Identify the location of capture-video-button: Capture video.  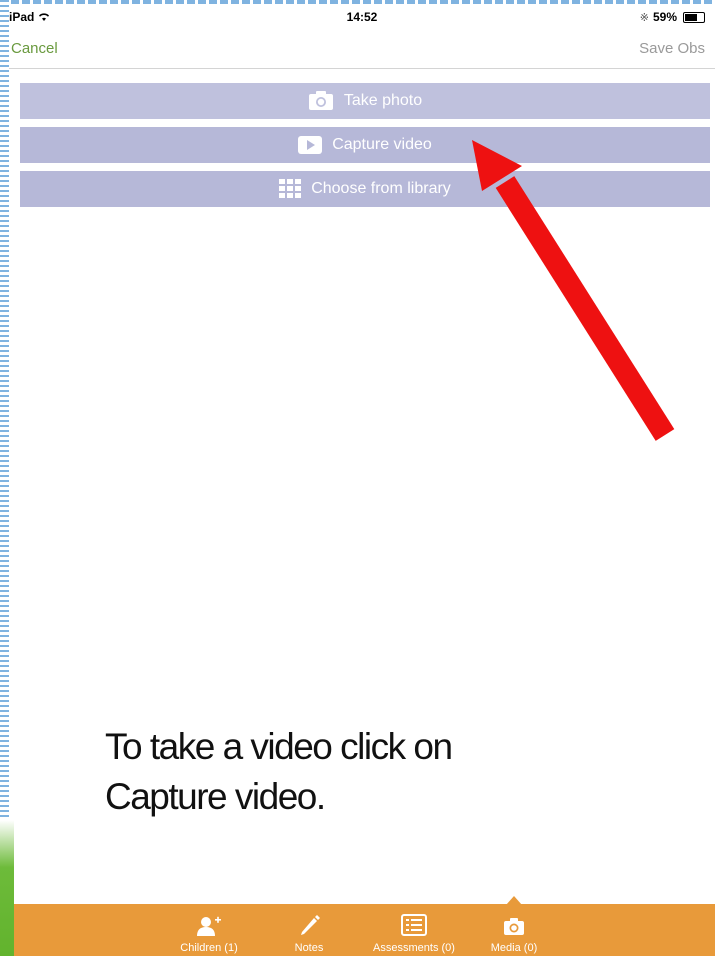
(365, 145).